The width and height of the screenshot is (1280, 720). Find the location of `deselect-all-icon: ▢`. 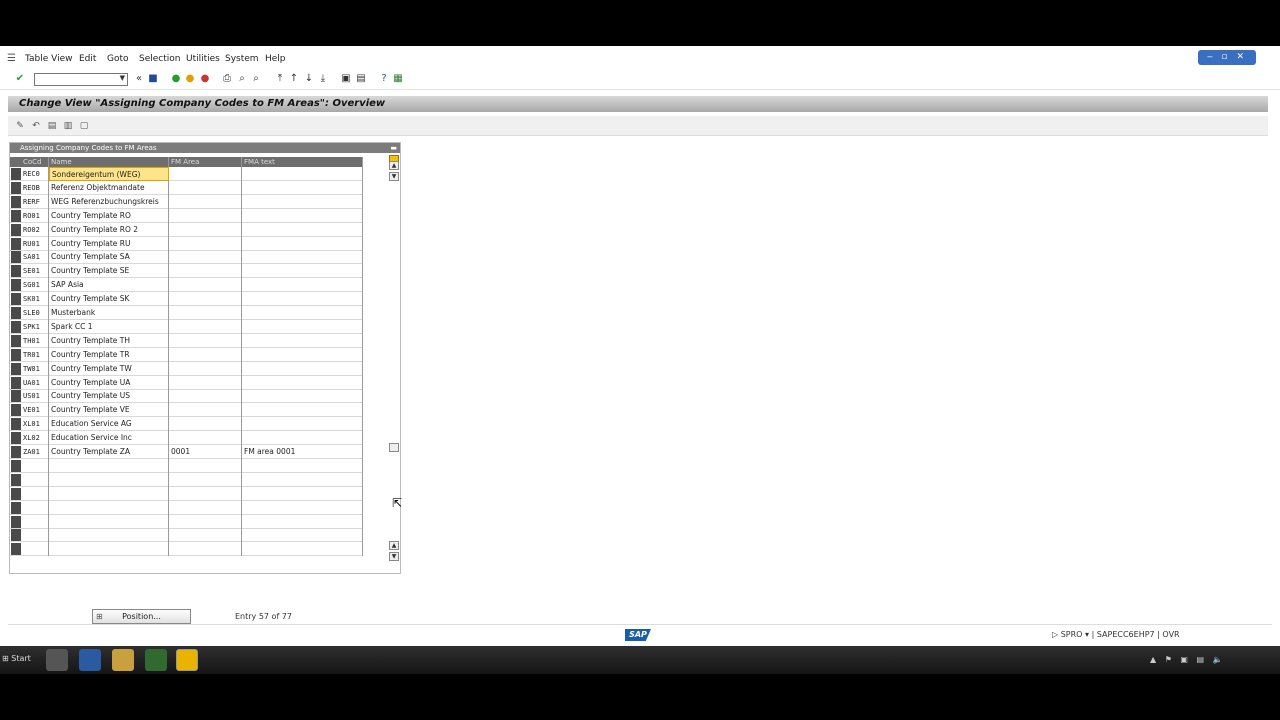

deselect-all-icon: ▢ is located at coordinates (84, 126).